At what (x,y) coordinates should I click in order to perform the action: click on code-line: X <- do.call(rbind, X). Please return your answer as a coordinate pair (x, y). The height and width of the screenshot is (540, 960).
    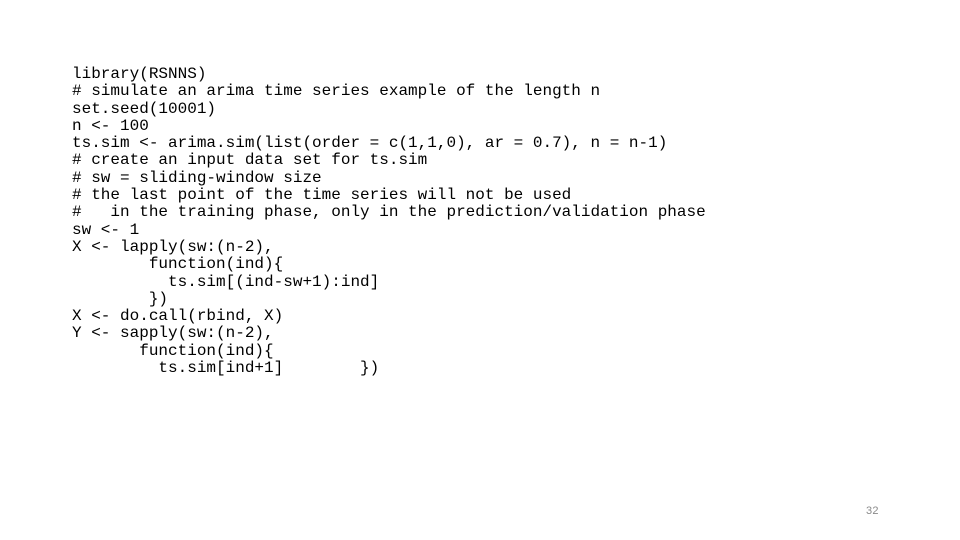
    Looking at the image, I should click on (178, 316).